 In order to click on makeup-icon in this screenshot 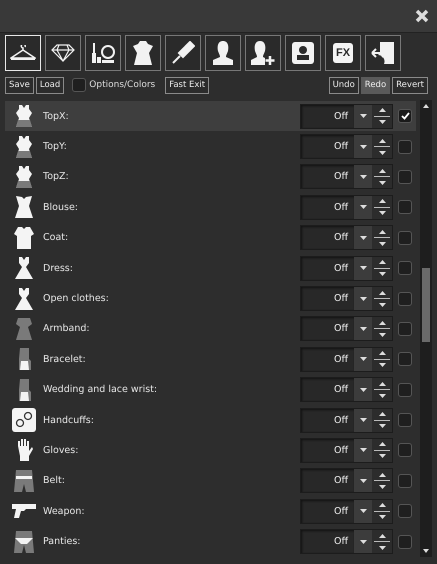, I will do `click(103, 53)`.